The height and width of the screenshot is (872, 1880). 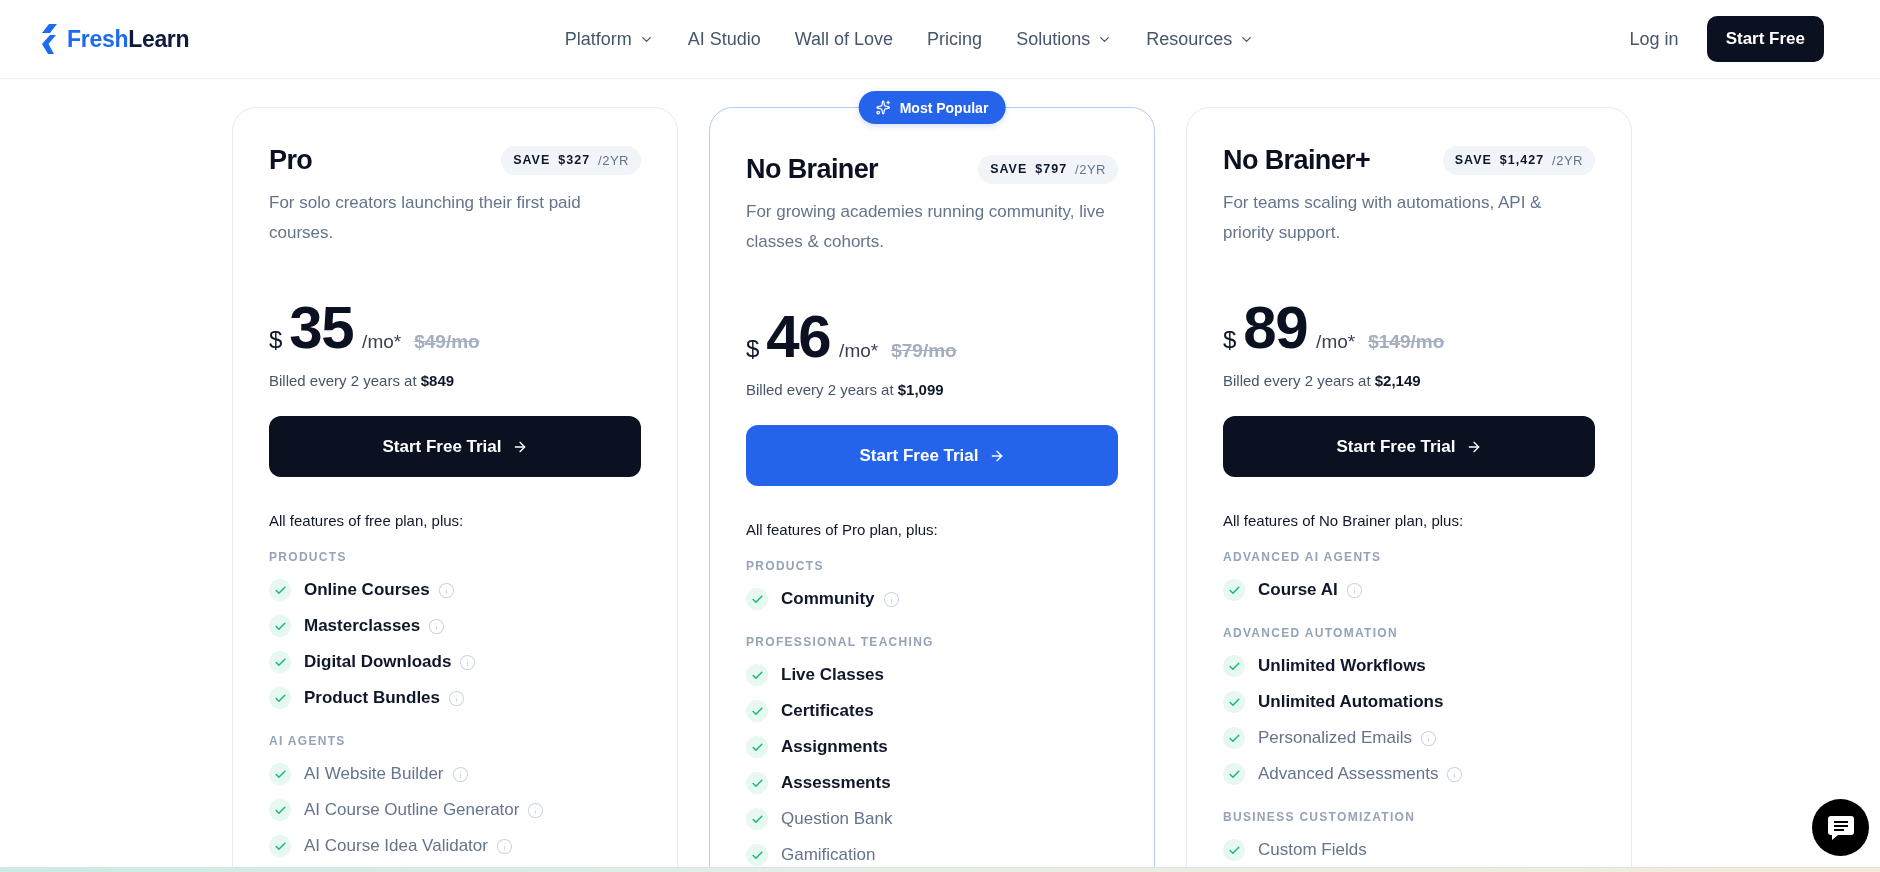 What do you see at coordinates (1297, 160) in the screenshot?
I see `plan-name: No Brainer+` at bounding box center [1297, 160].